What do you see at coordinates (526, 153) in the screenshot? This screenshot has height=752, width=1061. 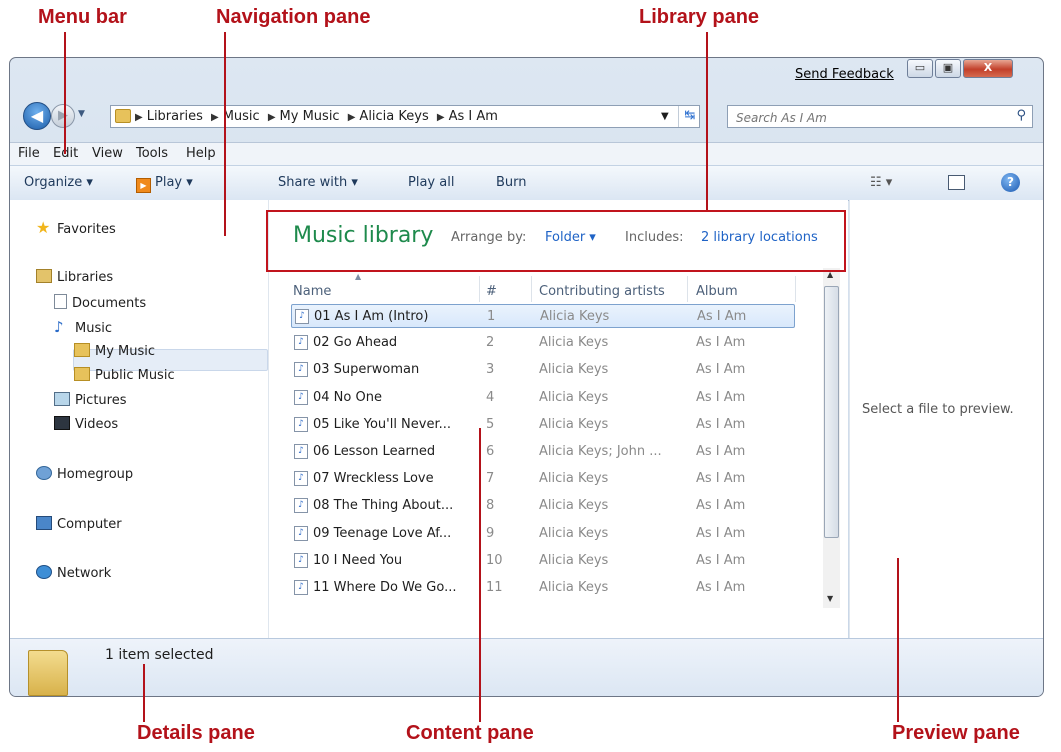 I see `menu-bar: File Edit View Tools Help` at bounding box center [526, 153].